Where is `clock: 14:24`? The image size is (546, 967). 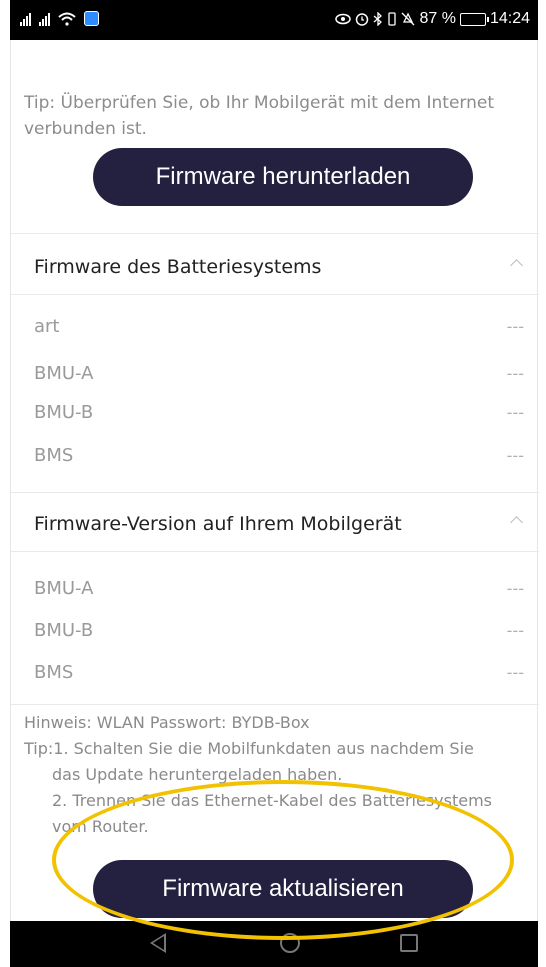
clock: 14:24 is located at coordinates (509, 18).